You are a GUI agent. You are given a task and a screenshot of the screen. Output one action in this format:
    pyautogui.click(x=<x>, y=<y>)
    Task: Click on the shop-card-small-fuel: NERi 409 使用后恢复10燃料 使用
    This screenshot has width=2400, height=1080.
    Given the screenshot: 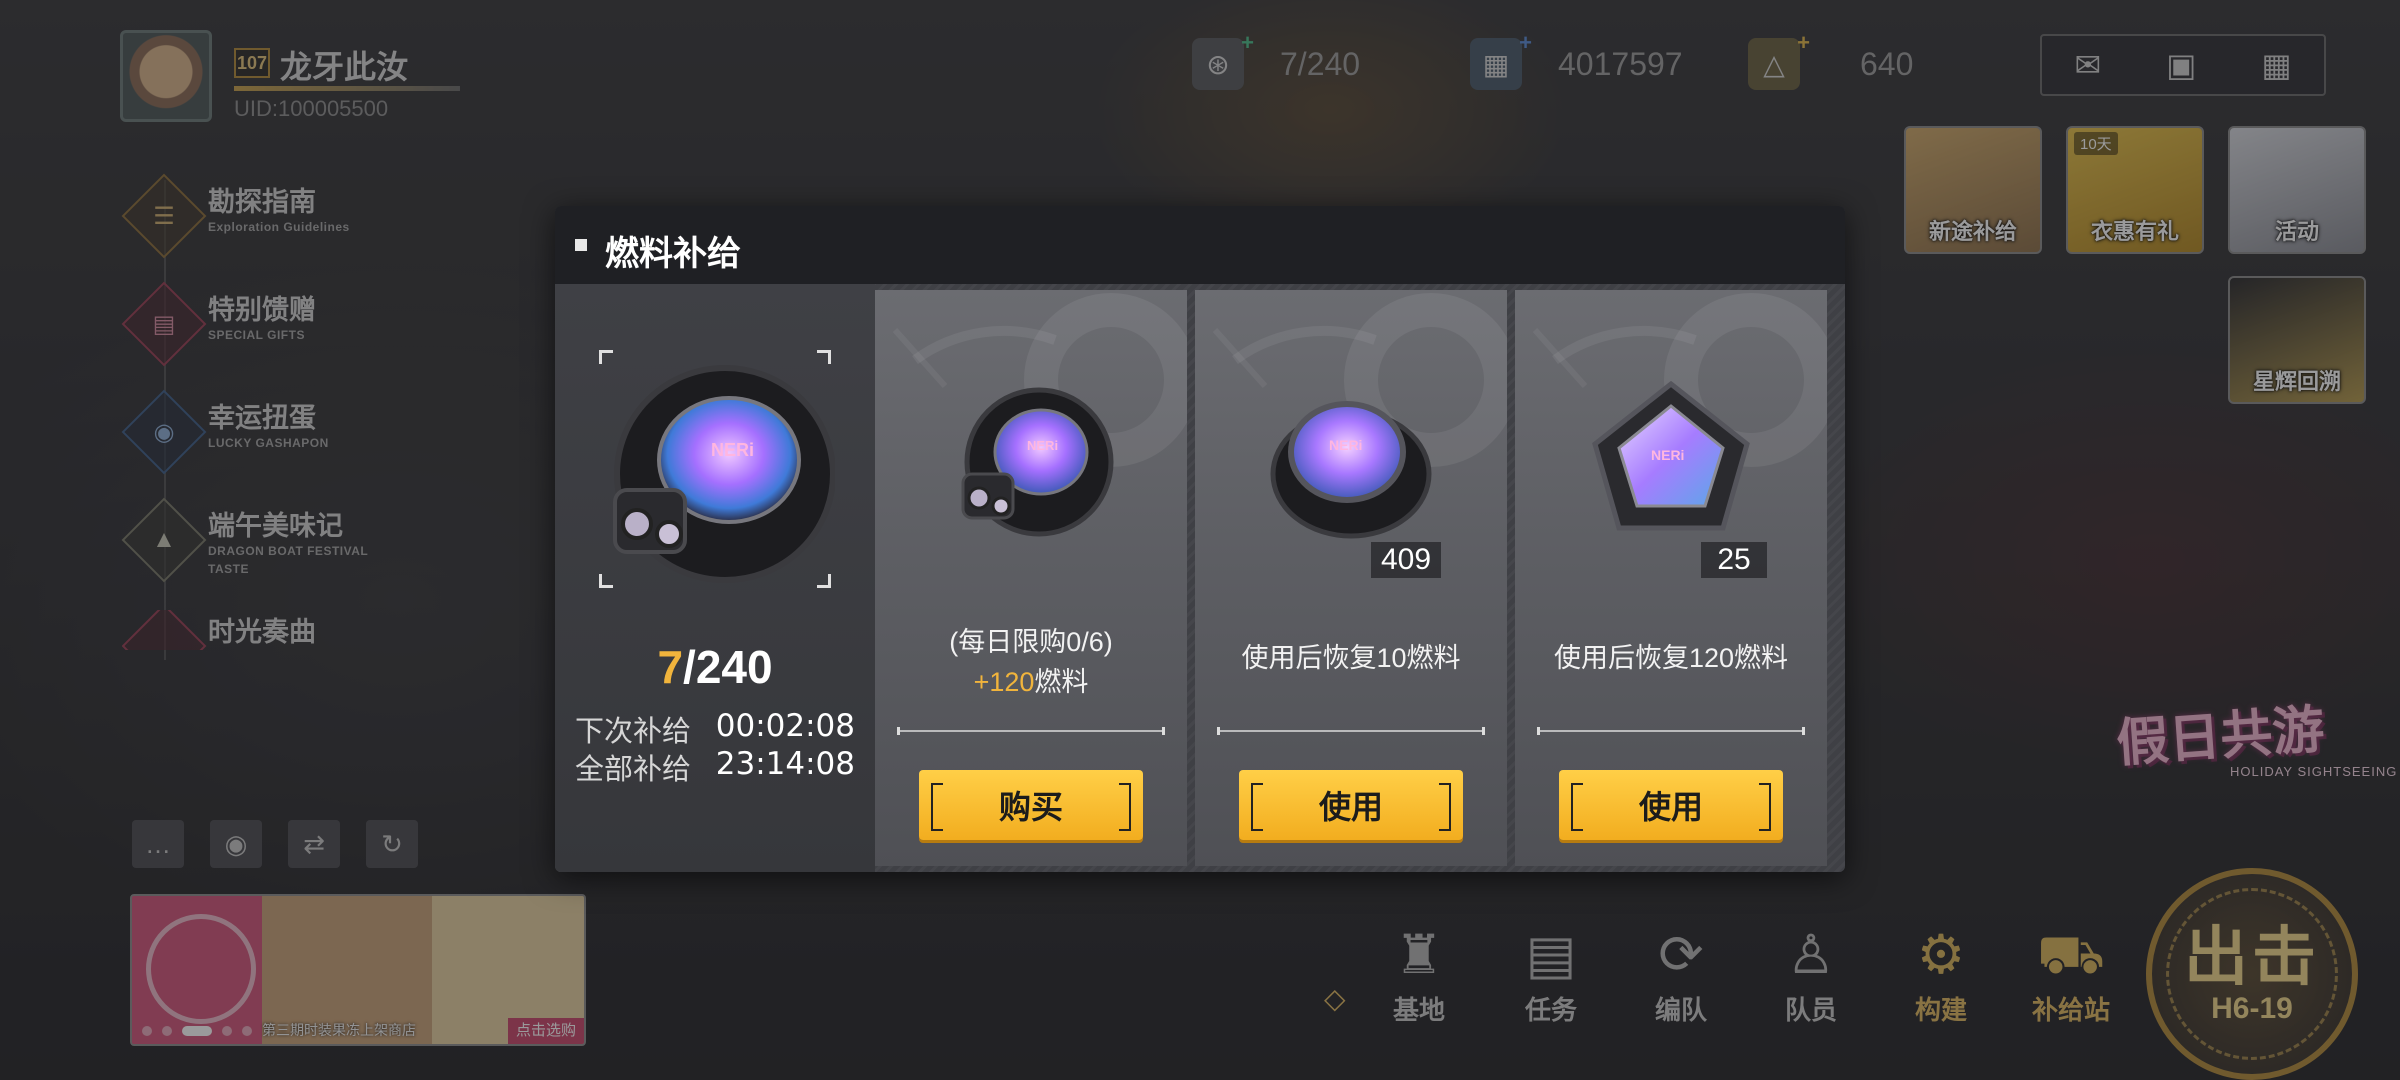 What is the action you would take?
    pyautogui.click(x=1351, y=578)
    